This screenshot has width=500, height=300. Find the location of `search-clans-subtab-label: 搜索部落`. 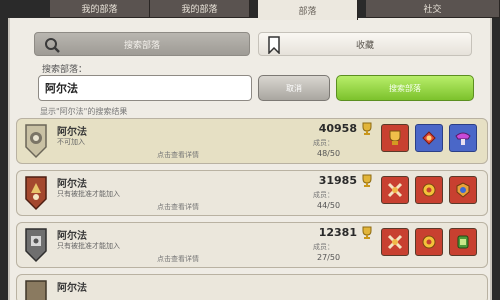

search-clans-subtab-label: 搜索部落 is located at coordinates (141, 45).